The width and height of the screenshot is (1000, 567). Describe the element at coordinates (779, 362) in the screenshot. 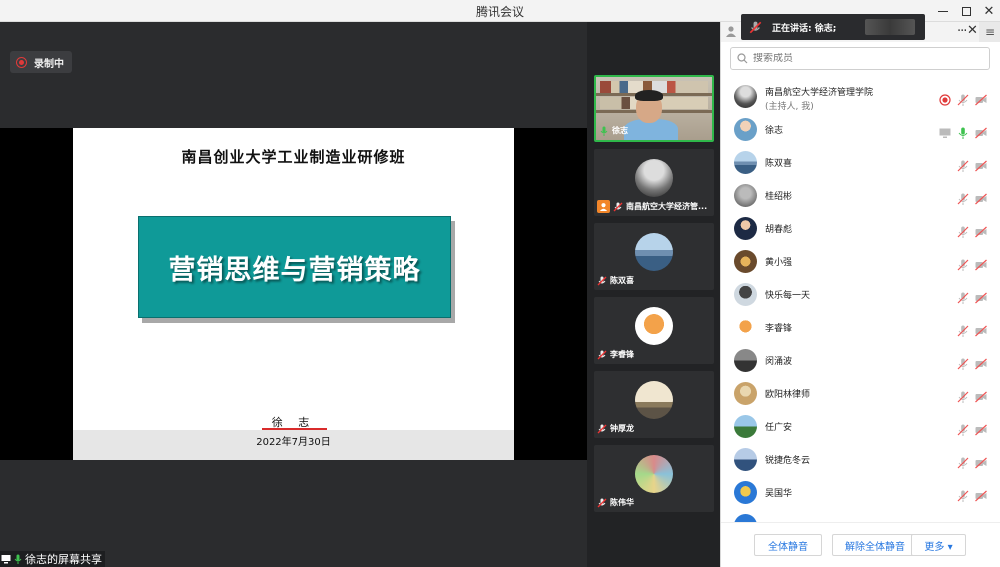

I see `member-name: 闵涌波` at that location.